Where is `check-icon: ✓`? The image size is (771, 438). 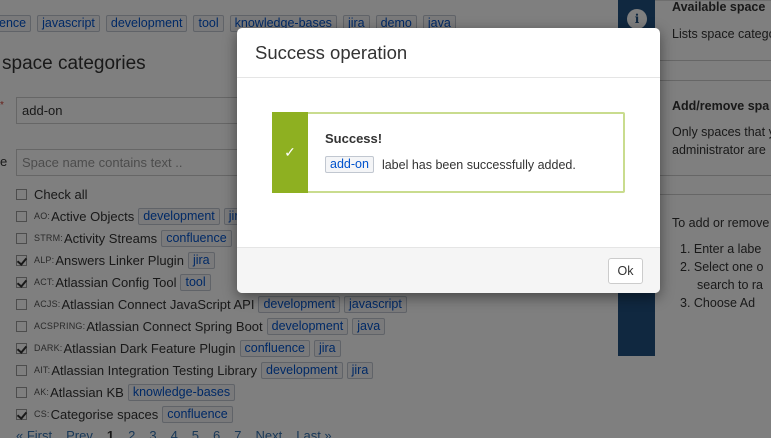
check-icon: ✓ is located at coordinates (290, 152).